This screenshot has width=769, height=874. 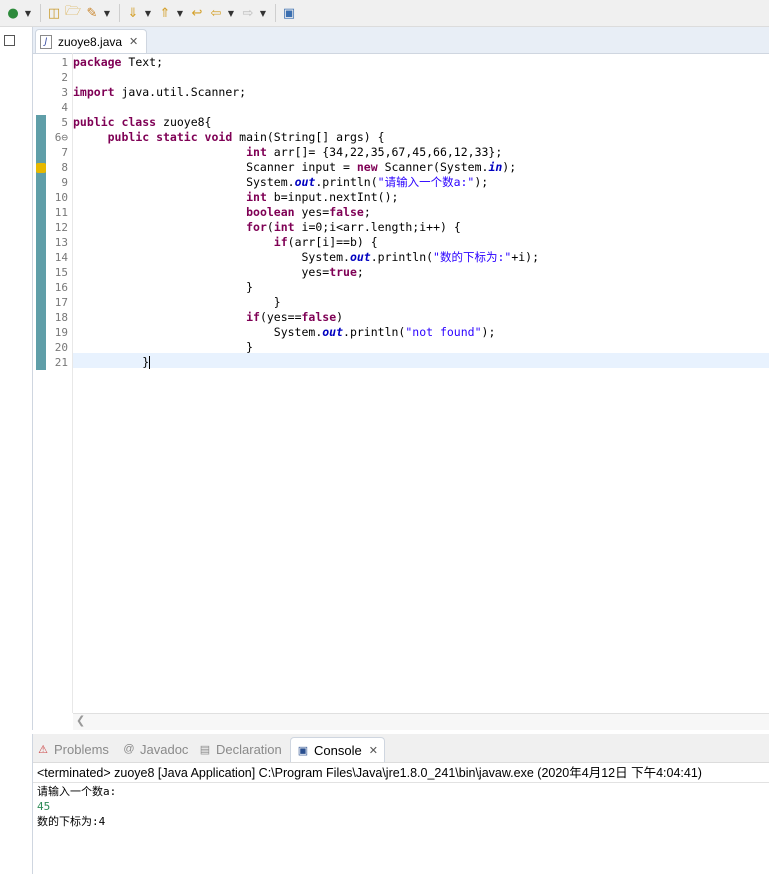 I want to click on forward-icon: ⇨, so click(x=248, y=13).